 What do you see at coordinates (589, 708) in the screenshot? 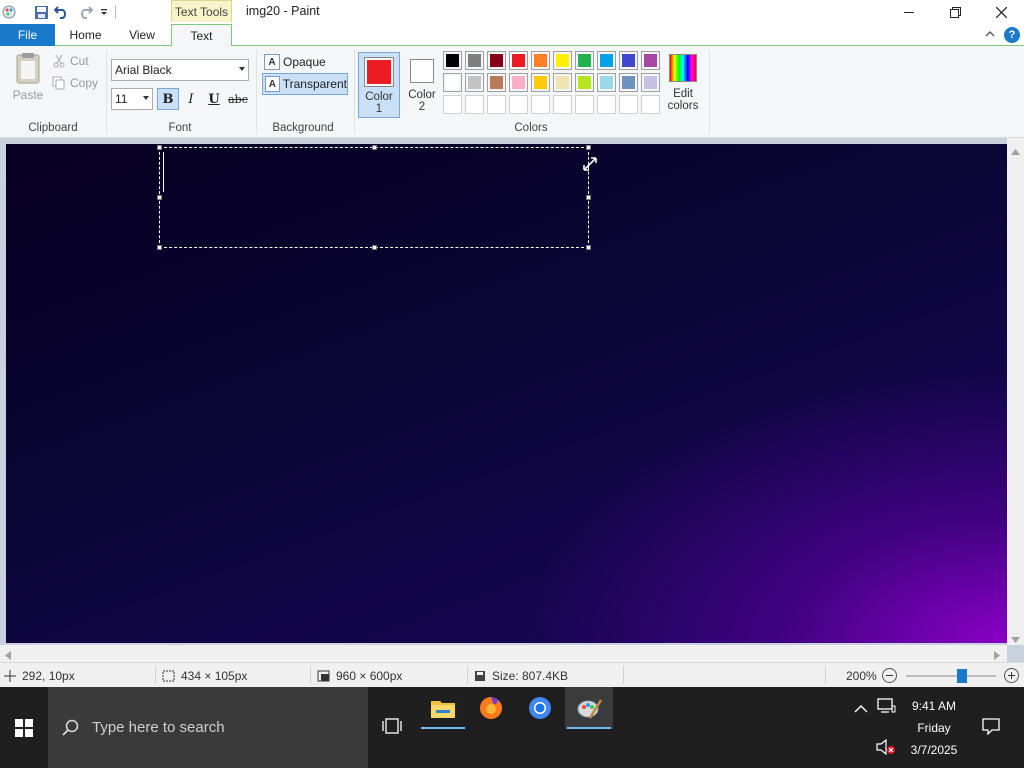
I see `taskbar-paint` at bounding box center [589, 708].